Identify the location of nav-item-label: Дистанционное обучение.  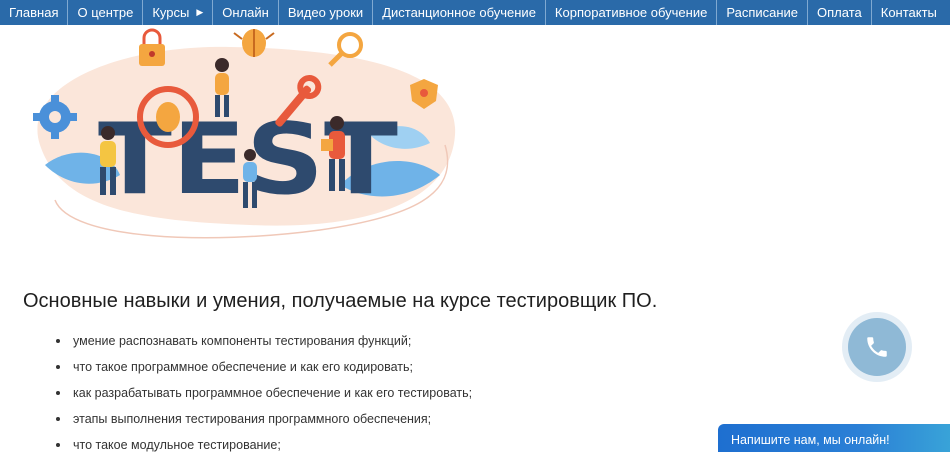
(459, 12).